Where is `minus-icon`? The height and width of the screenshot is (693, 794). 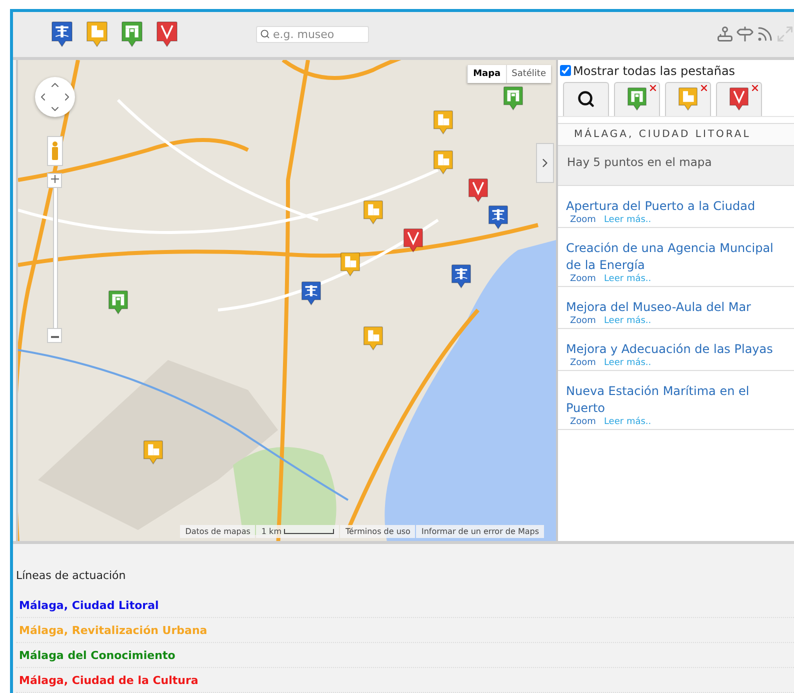
minus-icon is located at coordinates (54, 337).